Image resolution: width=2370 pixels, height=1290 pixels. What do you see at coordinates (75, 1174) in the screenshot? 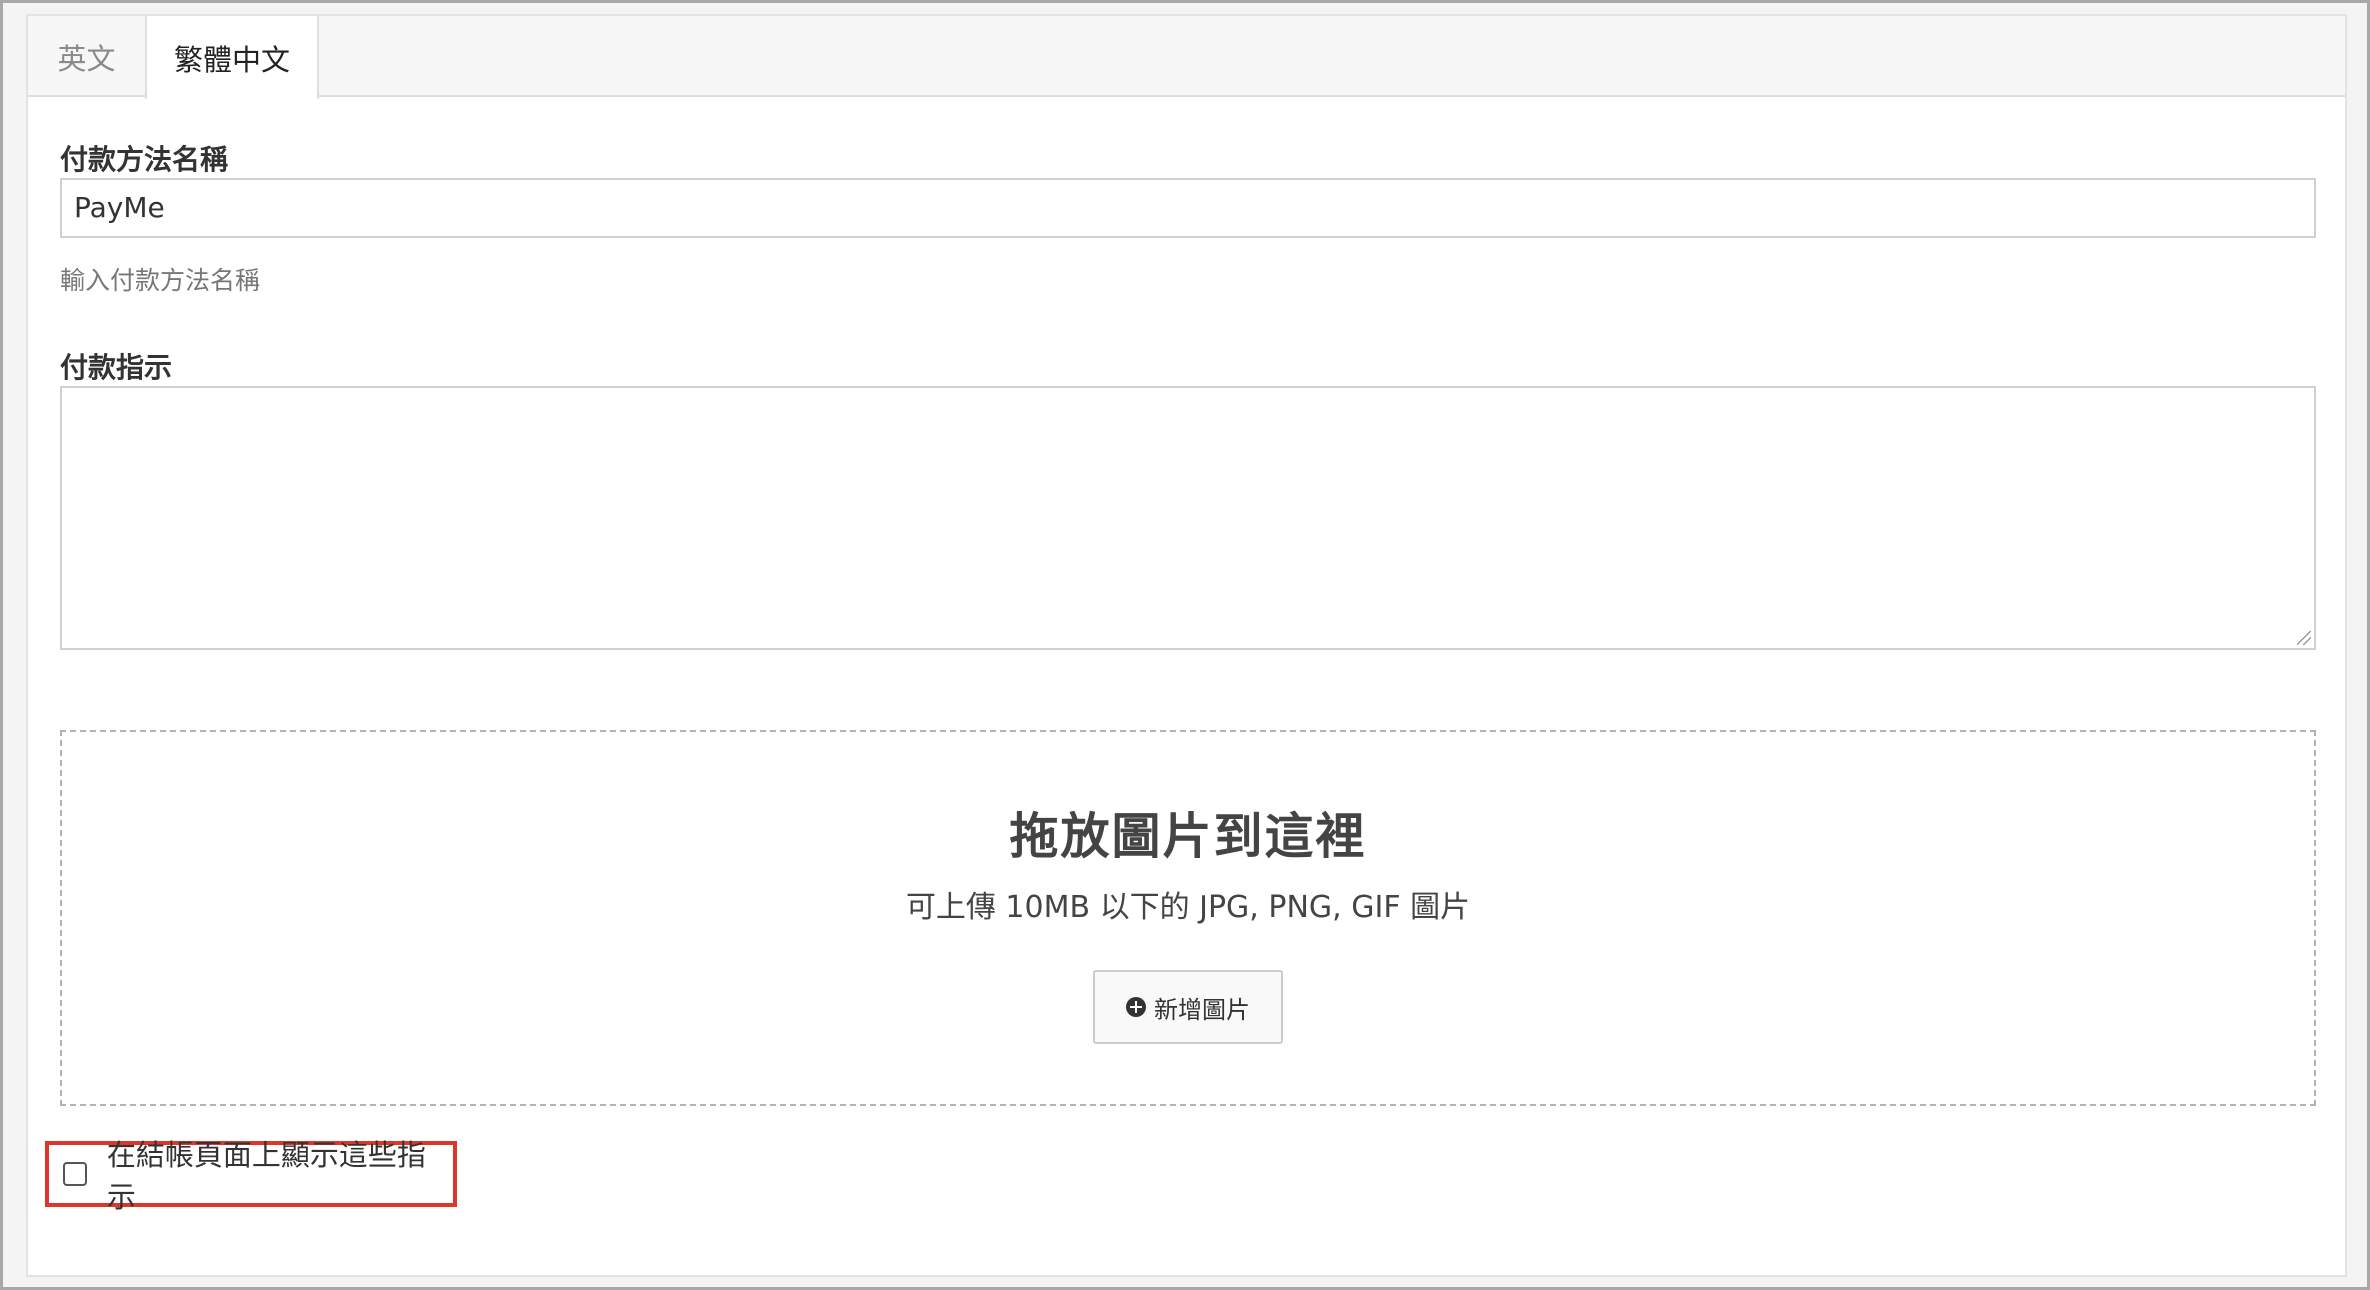
I see `show-on-checkout-checkbox` at bounding box center [75, 1174].